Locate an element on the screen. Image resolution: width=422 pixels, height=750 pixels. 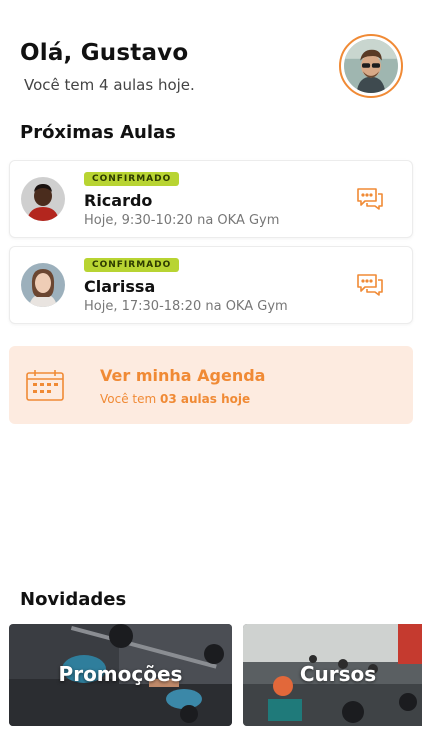
news-card-label: Cursos is located at coordinates (338, 674).